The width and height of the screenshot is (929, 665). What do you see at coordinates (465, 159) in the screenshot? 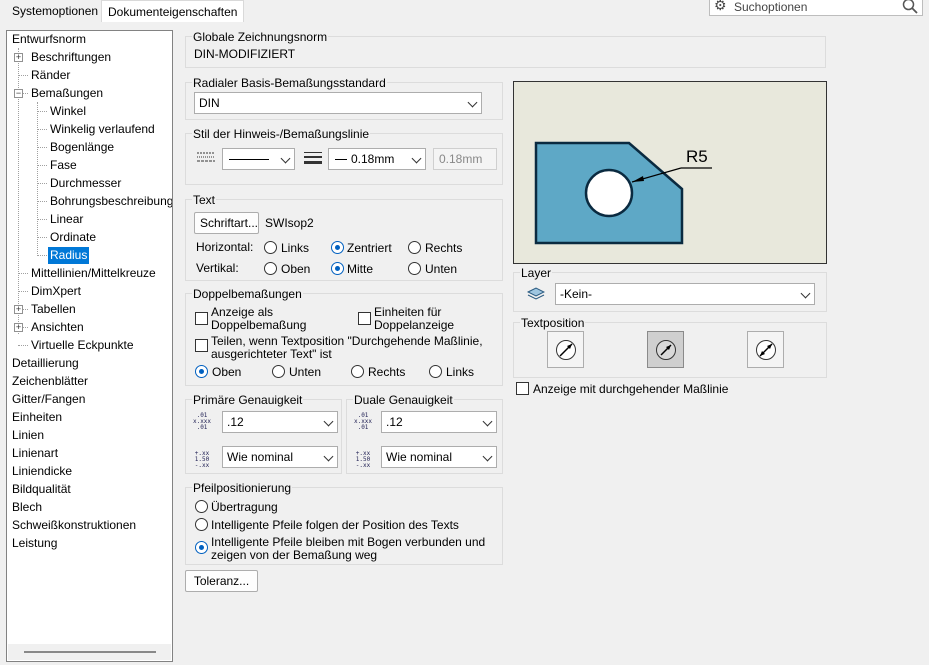
I see `line-thickness-custom-field: 0.18mm` at bounding box center [465, 159].